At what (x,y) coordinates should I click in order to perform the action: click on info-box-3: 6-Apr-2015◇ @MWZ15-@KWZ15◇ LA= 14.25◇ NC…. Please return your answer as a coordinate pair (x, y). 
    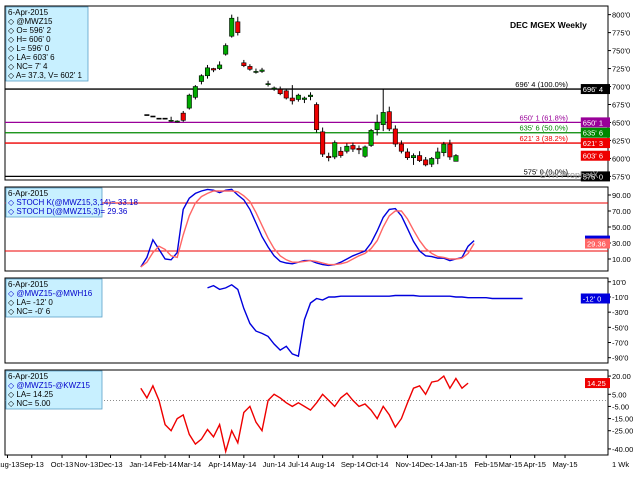
    Looking at the image, I should click on (54, 390).